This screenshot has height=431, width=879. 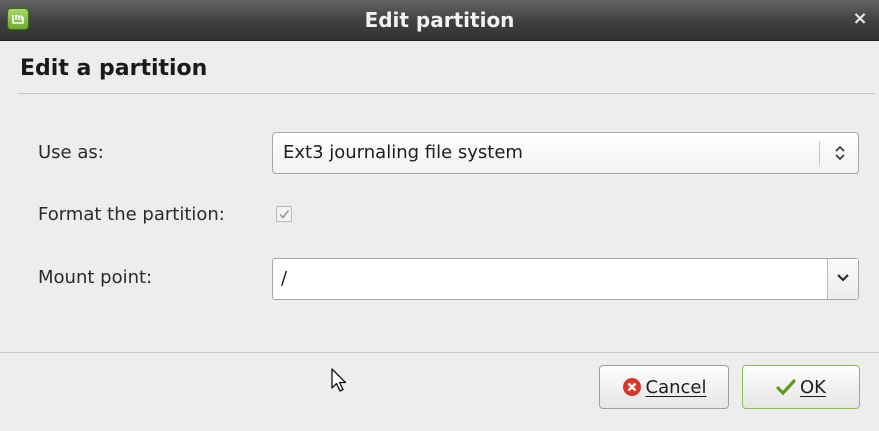 I want to click on title-bar: Edit partition ×, so click(x=439, y=20).